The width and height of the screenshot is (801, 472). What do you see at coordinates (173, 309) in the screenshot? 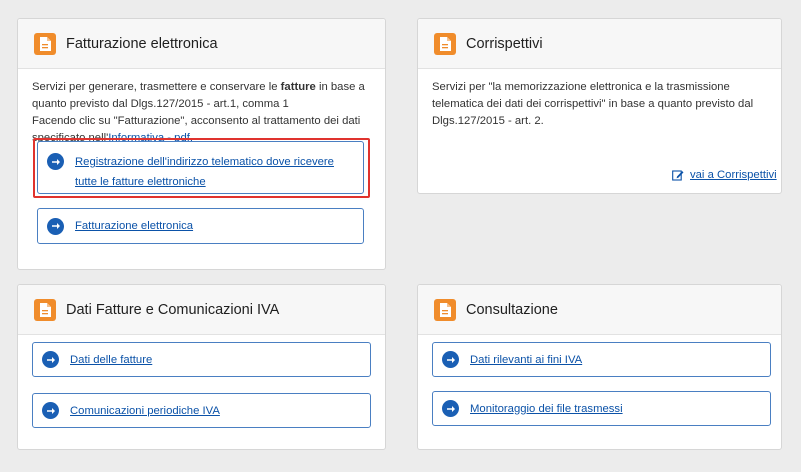
I see `card-title: Dati Fatture e Comunicazioni IVA` at bounding box center [173, 309].